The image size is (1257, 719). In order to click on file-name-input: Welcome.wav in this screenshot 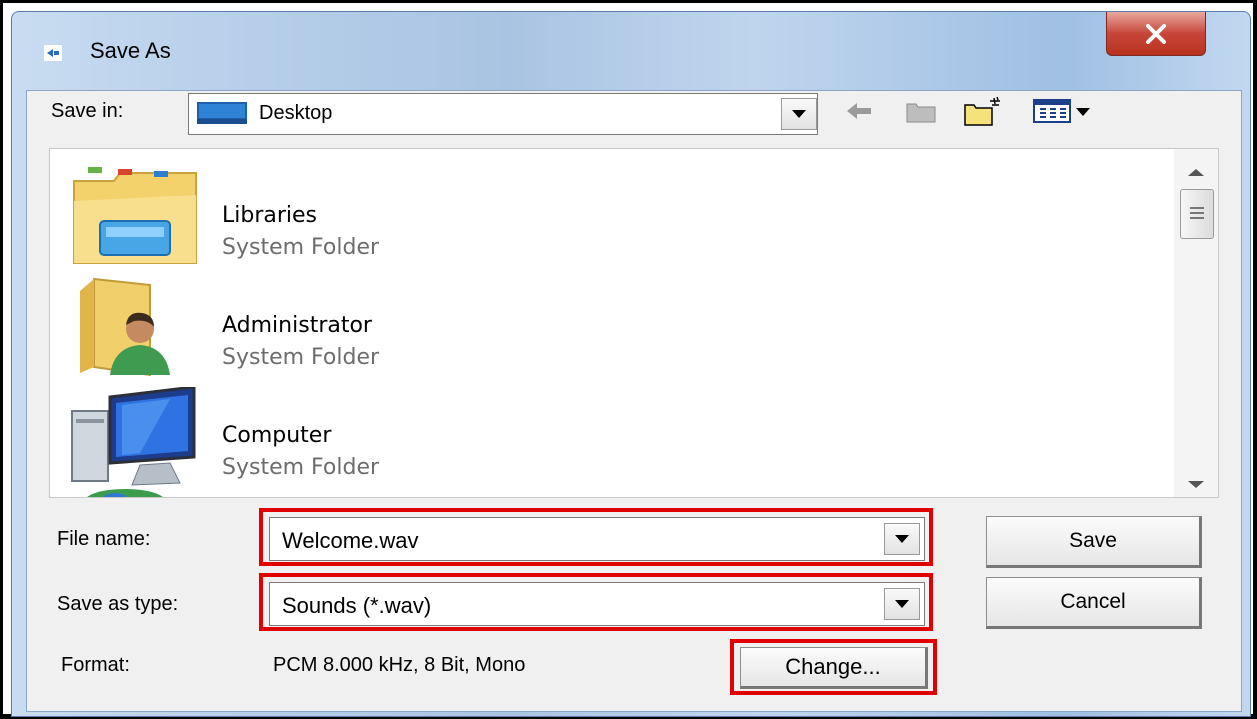, I will do `click(597, 539)`.